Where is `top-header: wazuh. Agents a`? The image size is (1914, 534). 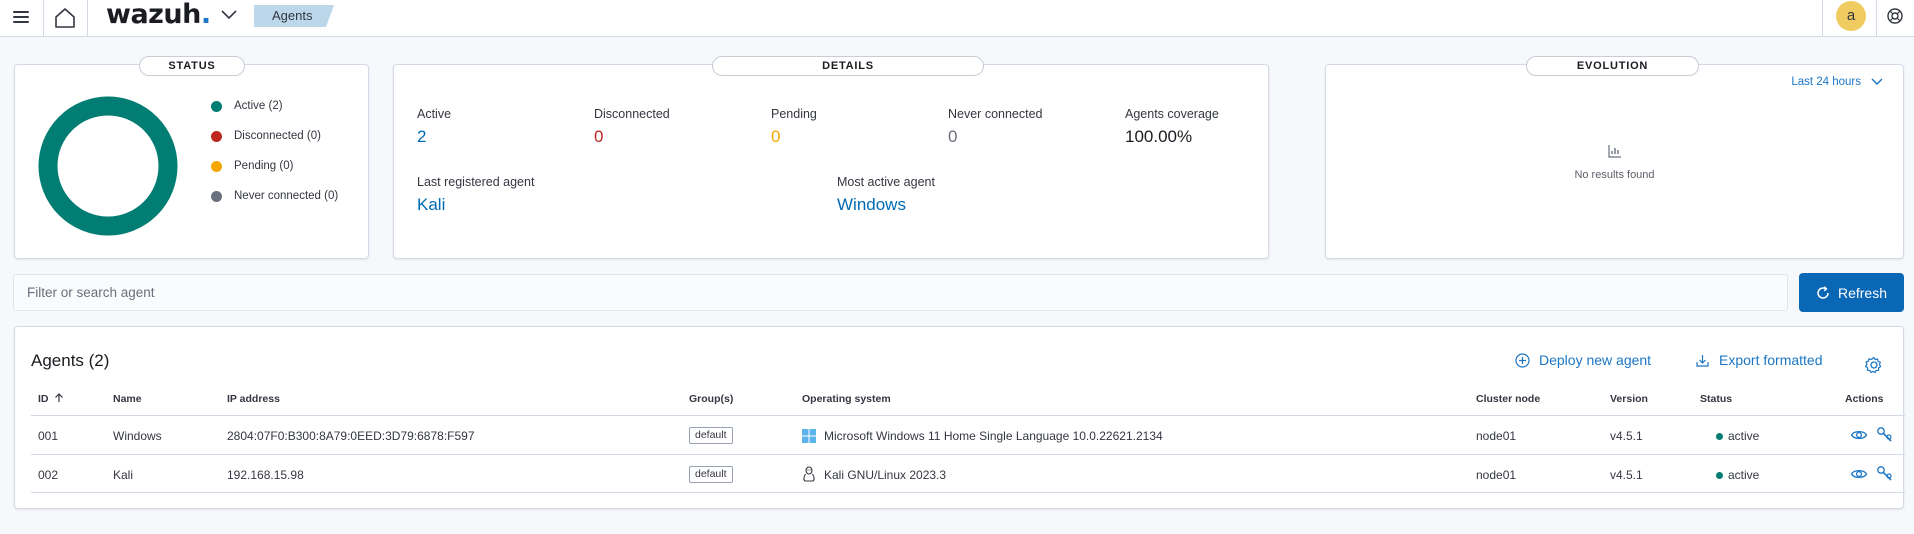 top-header: wazuh. Agents a is located at coordinates (957, 18).